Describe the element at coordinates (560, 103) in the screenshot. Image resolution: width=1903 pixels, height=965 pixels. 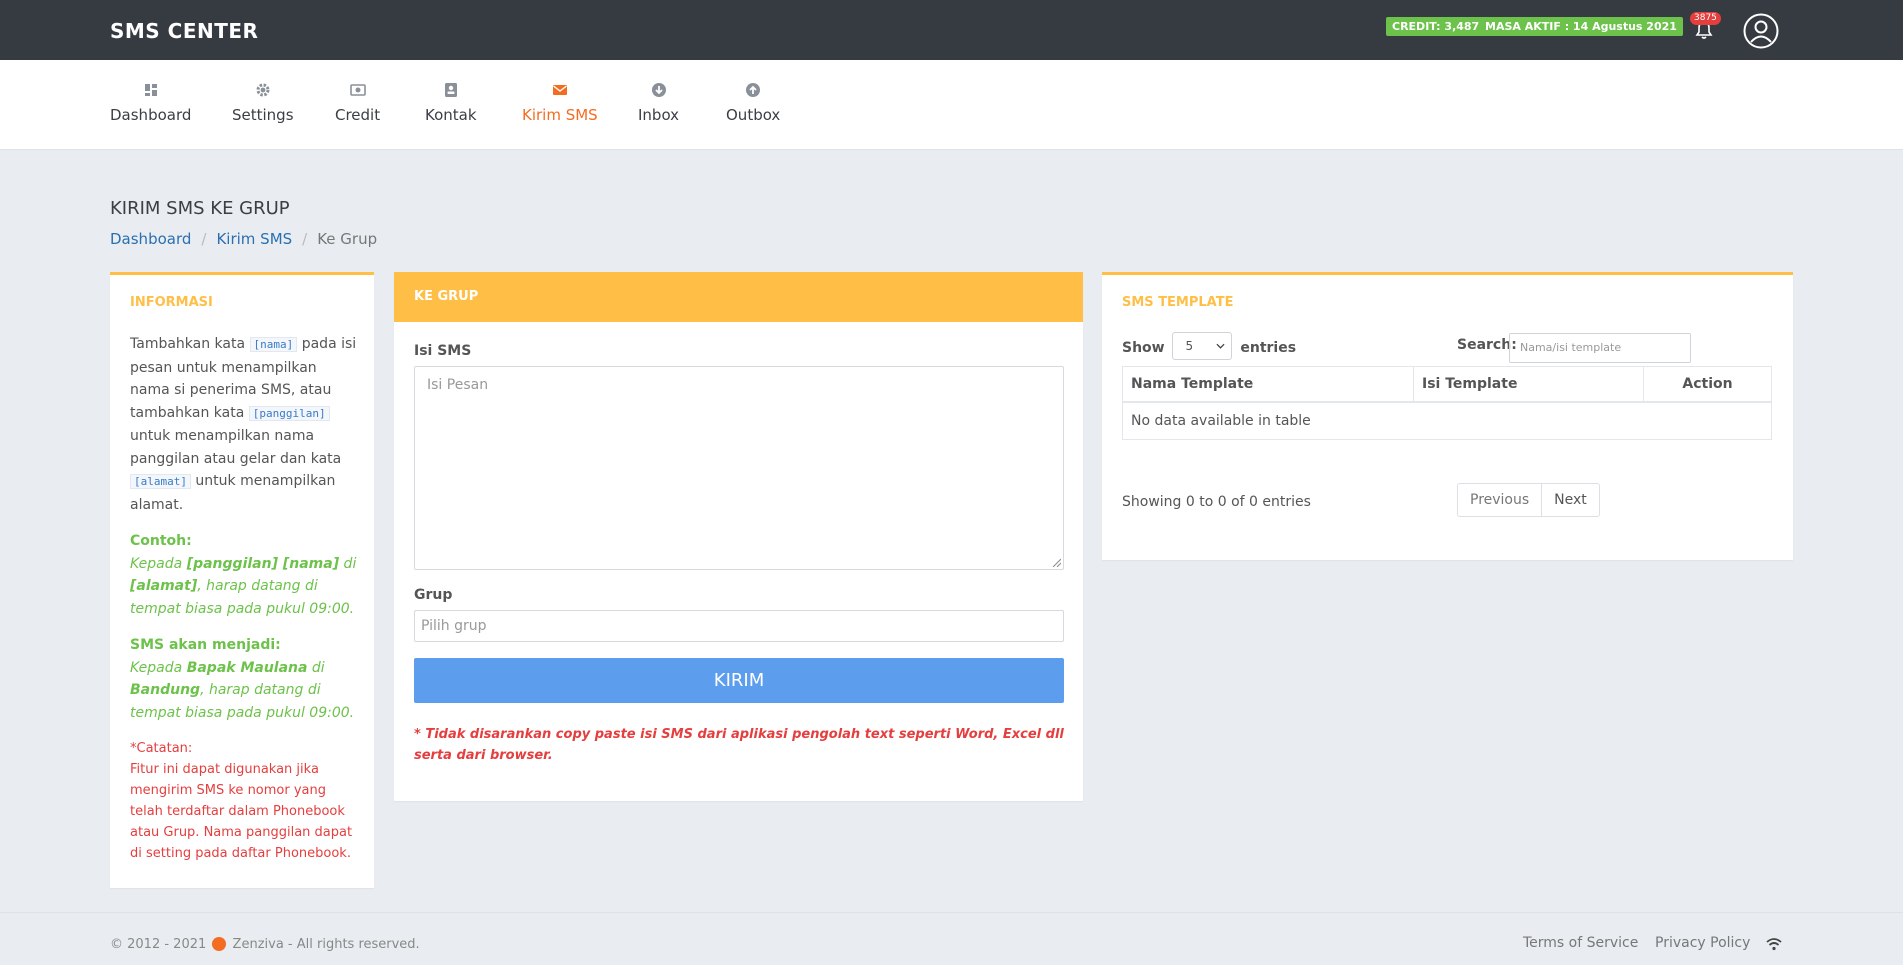
I see `nav-kirim-sms: Kirim SMS` at that location.